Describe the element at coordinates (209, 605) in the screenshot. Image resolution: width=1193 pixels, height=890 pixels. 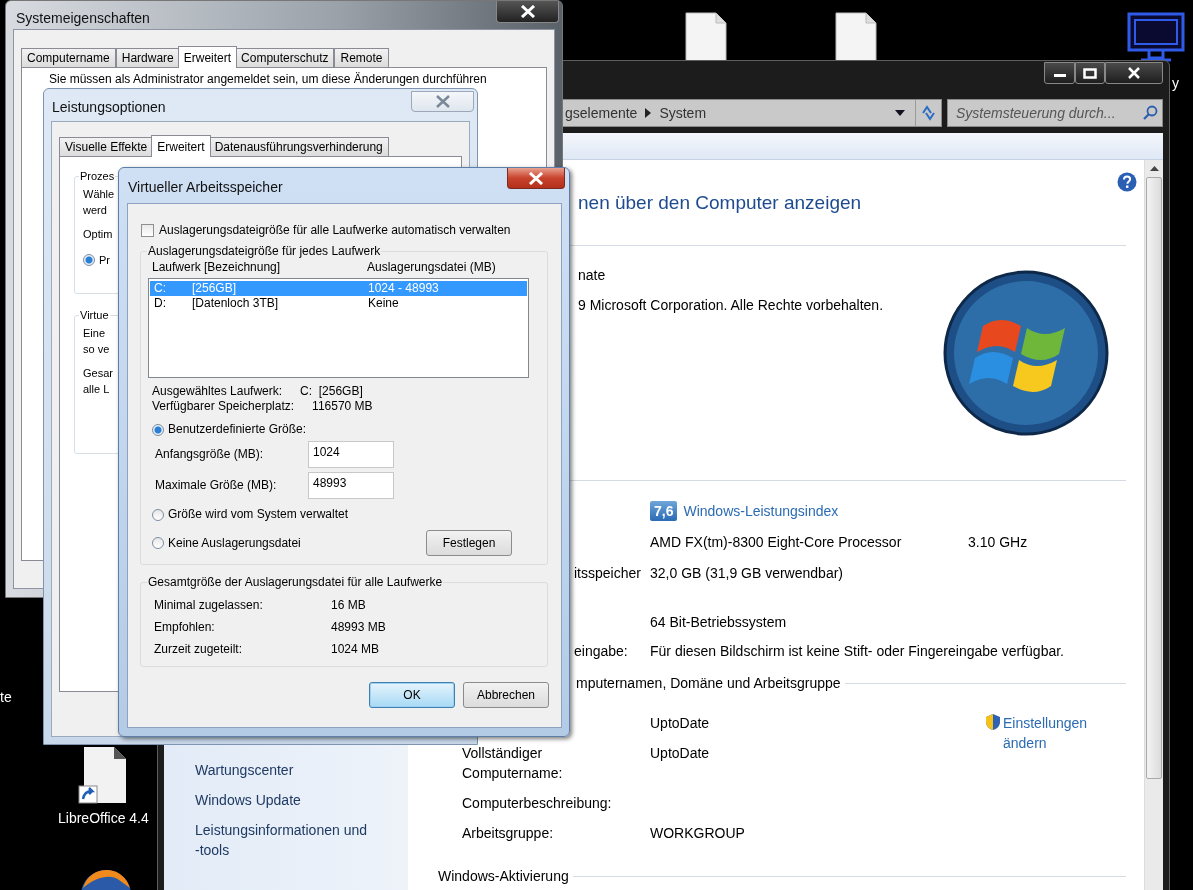
I see `field-label: Minimal zugelassen:` at that location.